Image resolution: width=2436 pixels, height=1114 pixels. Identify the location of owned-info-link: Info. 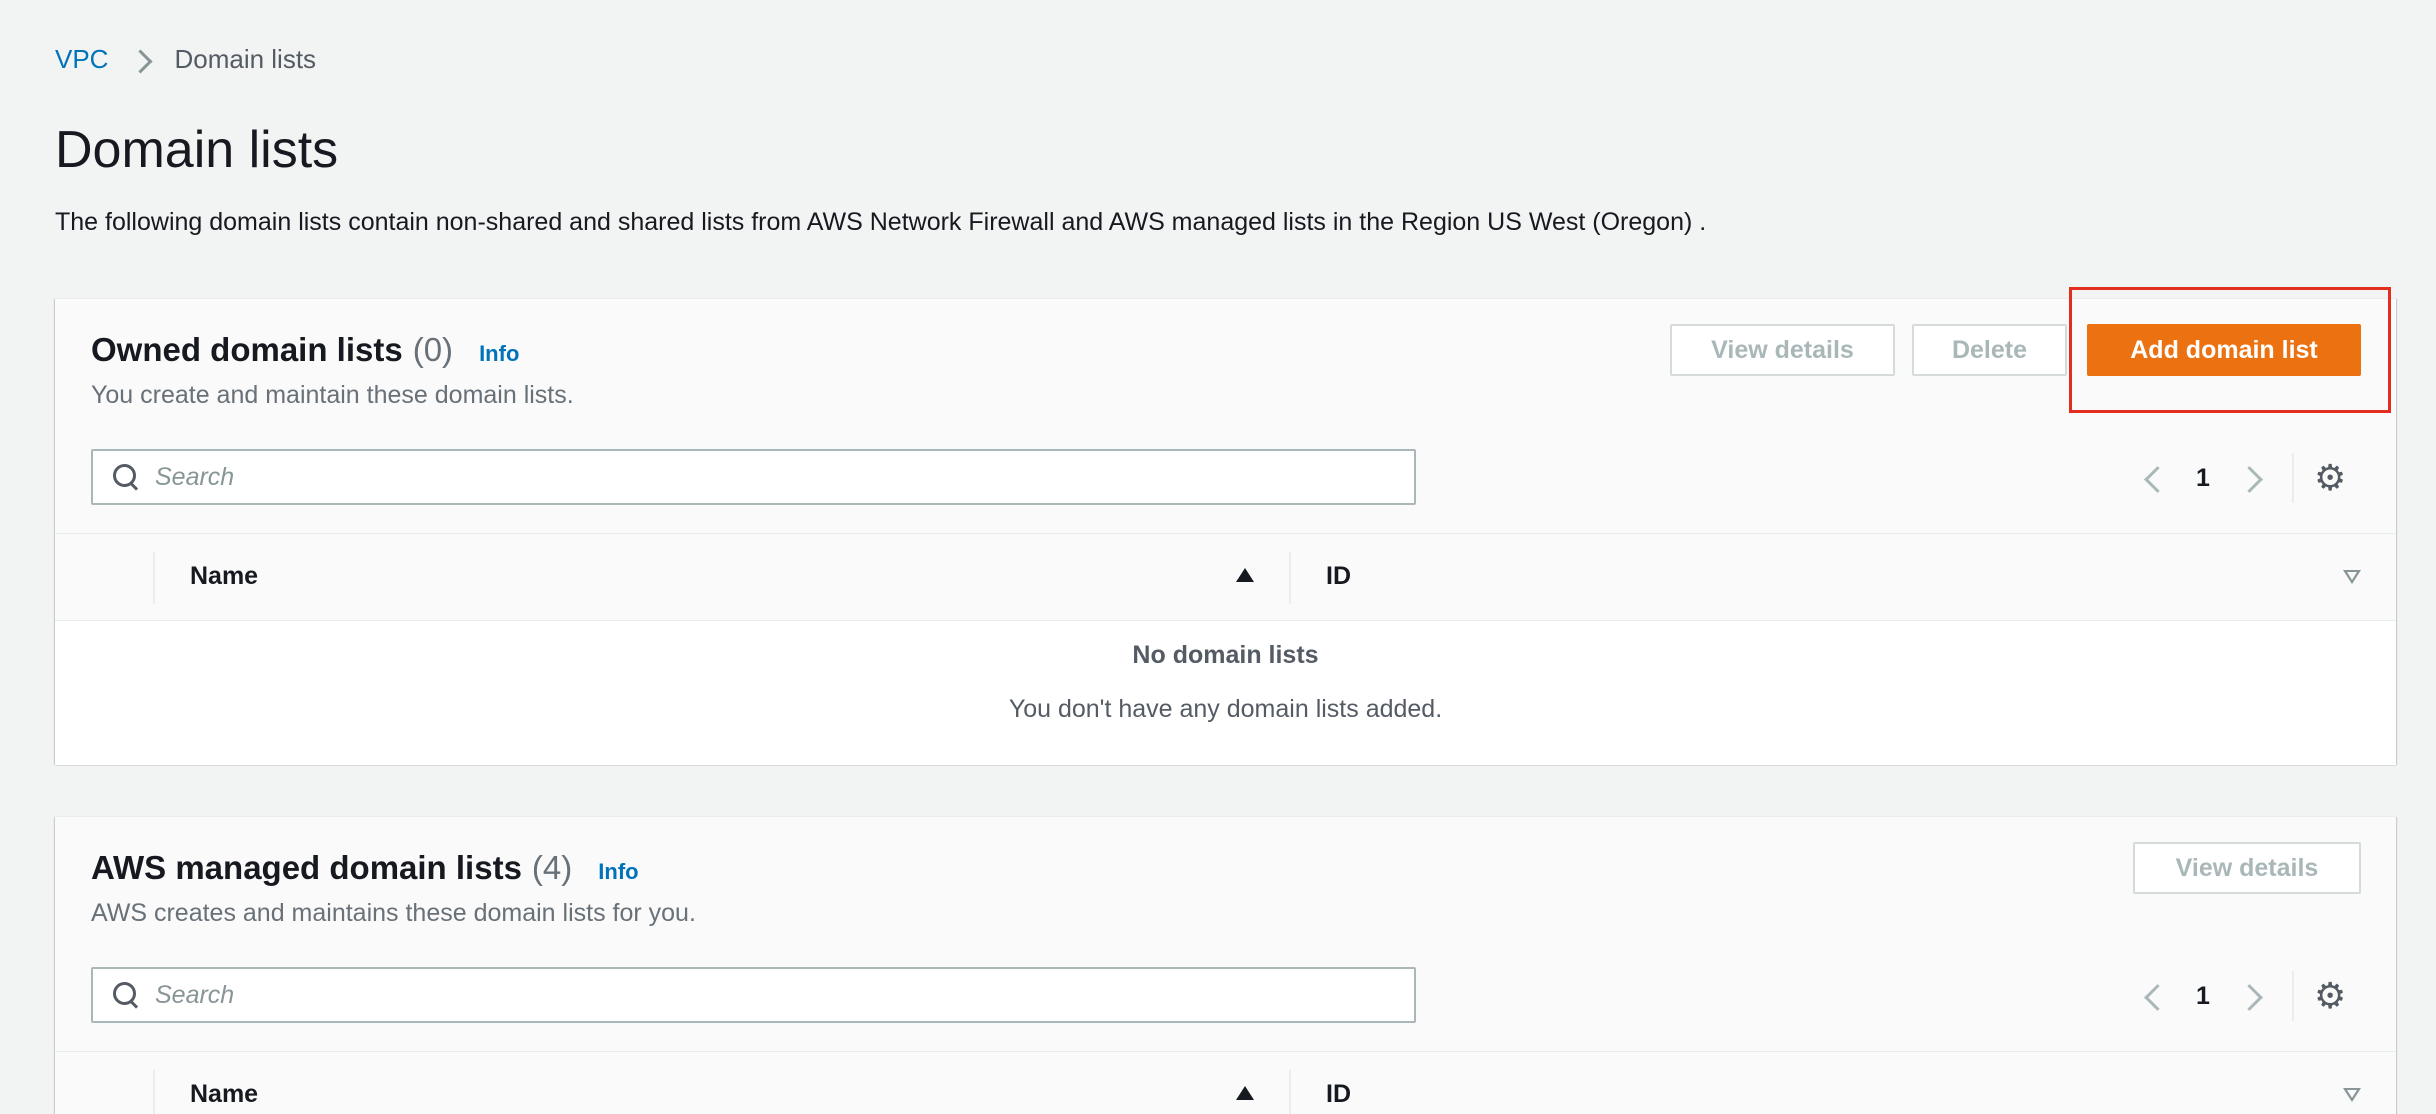
(499, 354).